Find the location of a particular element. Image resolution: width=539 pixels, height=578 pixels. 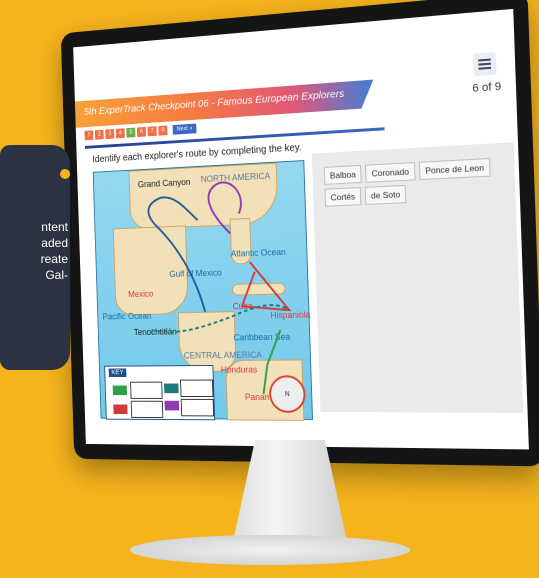

step-2: 2 is located at coordinates (99, 134).